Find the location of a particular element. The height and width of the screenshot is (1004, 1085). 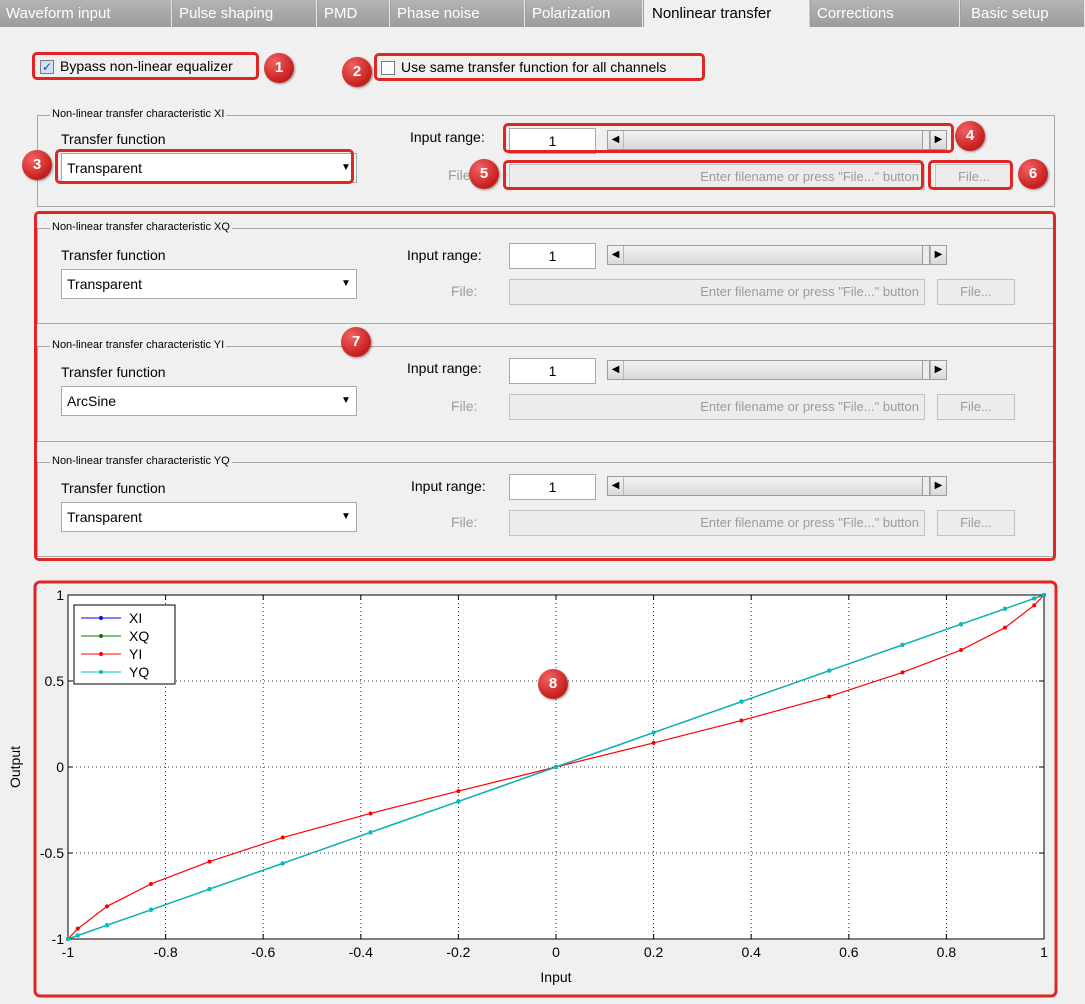

legend-marker-yq is located at coordinates (101, 672).